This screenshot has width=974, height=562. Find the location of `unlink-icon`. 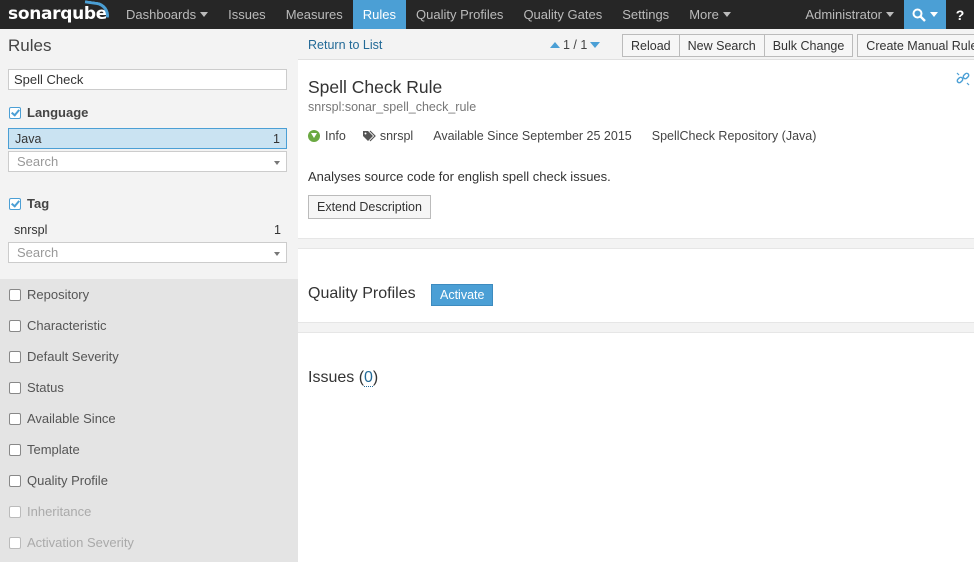

unlink-icon is located at coordinates (963, 79).